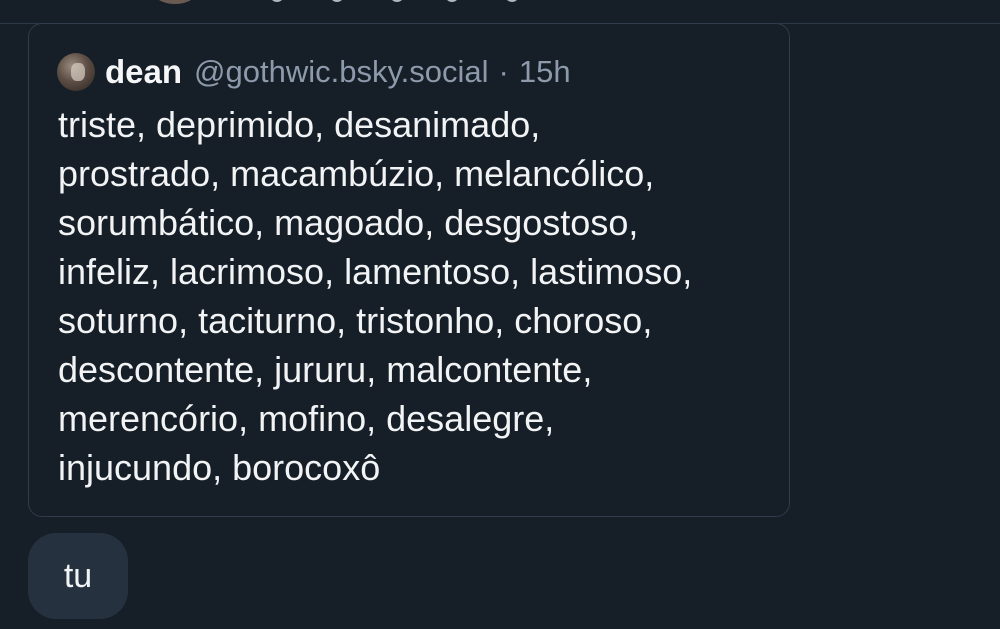 The image size is (1000, 629). Describe the element at coordinates (544, 71) in the screenshot. I see `post-timestamp: 15h` at that location.